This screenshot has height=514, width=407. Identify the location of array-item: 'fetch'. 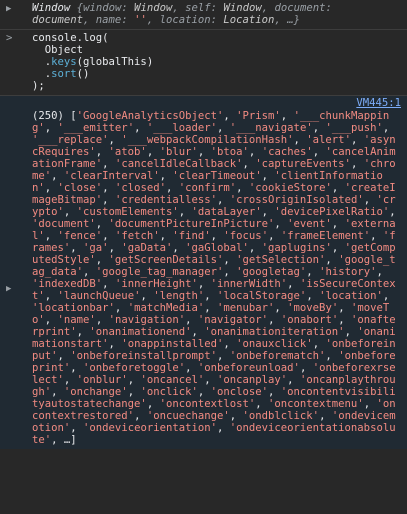
(137, 236).